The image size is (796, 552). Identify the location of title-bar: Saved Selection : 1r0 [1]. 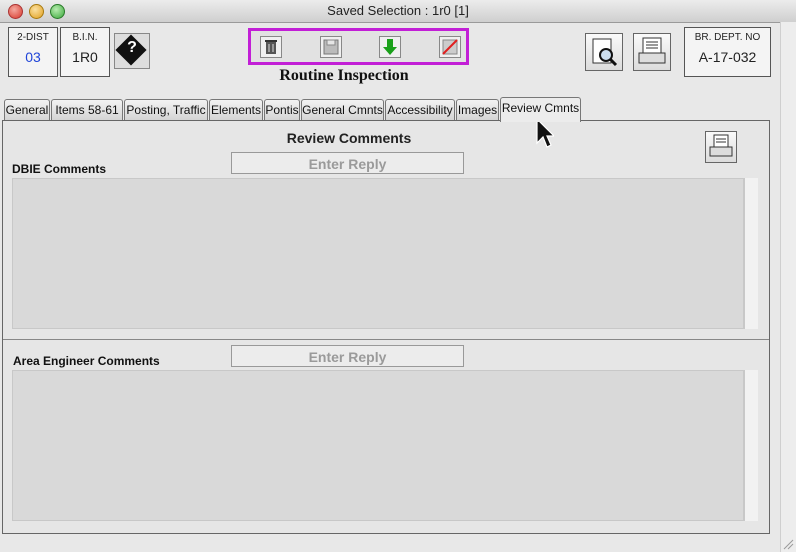
(398, 11).